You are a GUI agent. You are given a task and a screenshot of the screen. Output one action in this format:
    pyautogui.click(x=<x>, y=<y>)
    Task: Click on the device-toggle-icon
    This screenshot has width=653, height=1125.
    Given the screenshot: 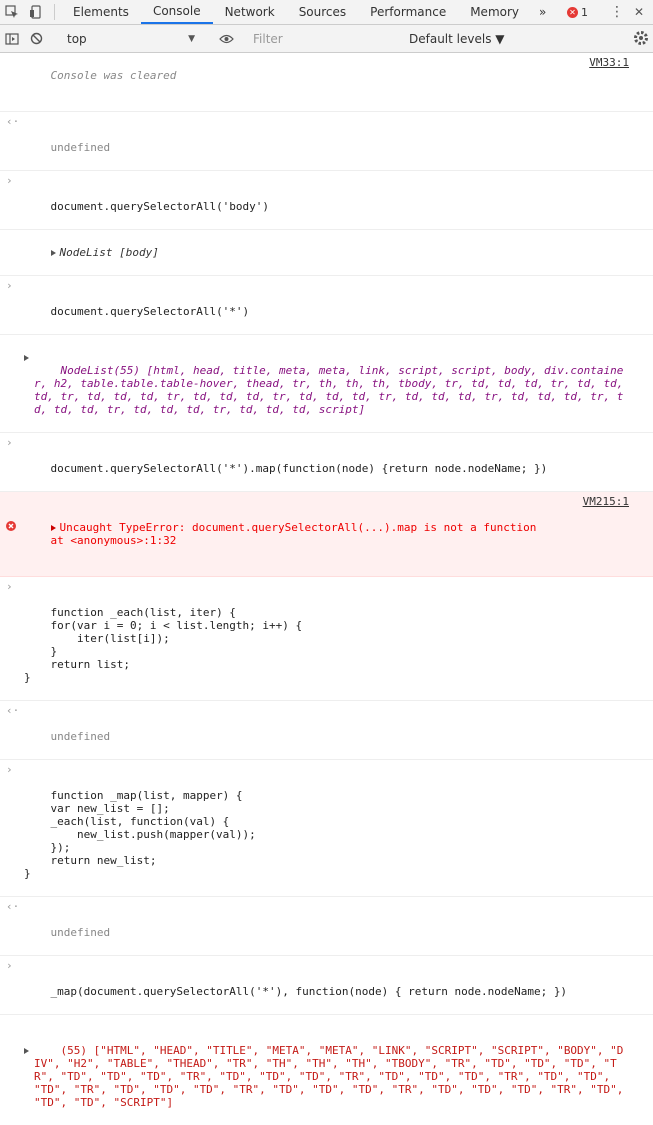 What is the action you would take?
    pyautogui.click(x=36, y=12)
    